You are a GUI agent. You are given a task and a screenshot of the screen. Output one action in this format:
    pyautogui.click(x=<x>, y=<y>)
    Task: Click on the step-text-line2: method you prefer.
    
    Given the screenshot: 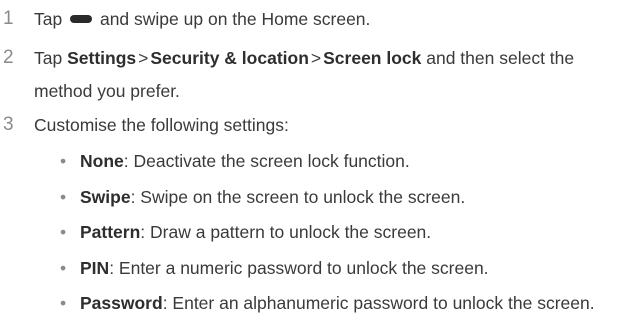 What is the action you would take?
    pyautogui.click(x=107, y=91)
    